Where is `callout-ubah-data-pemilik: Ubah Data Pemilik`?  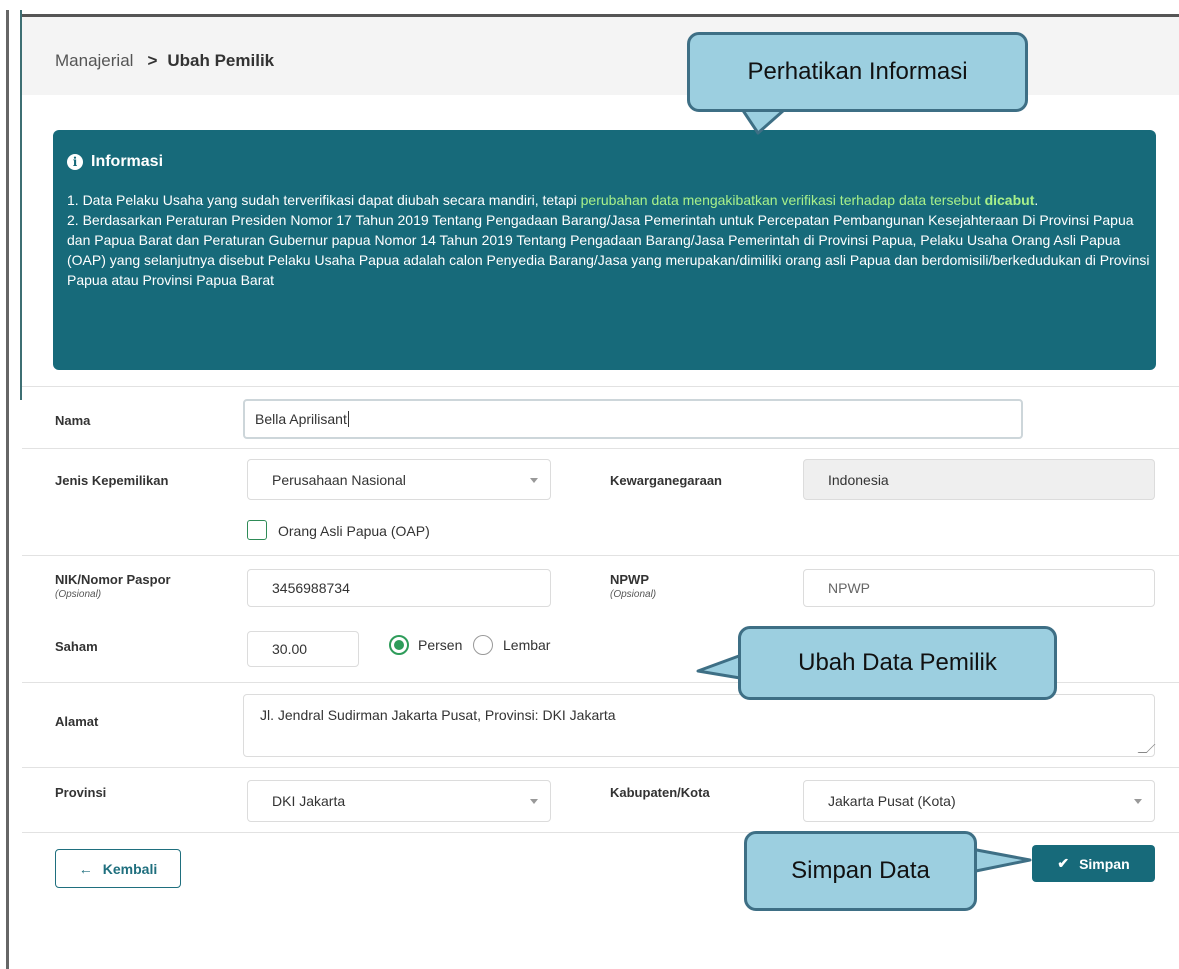 callout-ubah-data-pemilik: Ubah Data Pemilik is located at coordinates (897, 663).